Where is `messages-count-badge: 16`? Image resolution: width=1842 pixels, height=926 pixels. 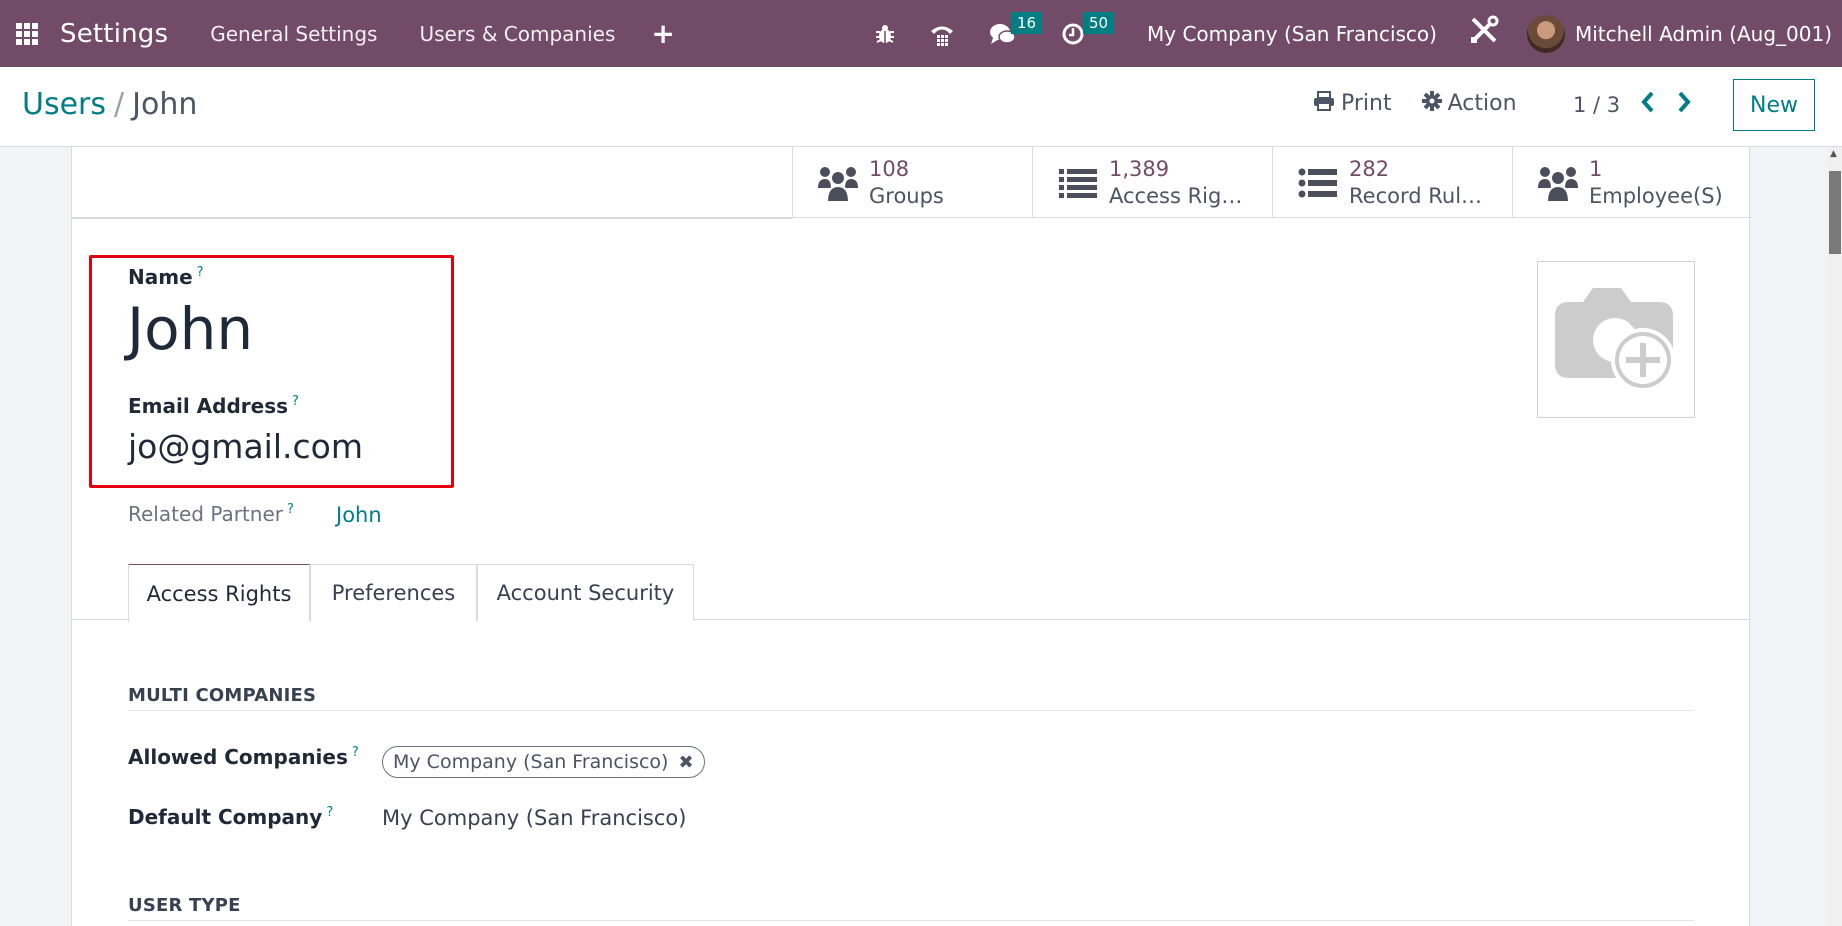 messages-count-badge: 16 is located at coordinates (1027, 22).